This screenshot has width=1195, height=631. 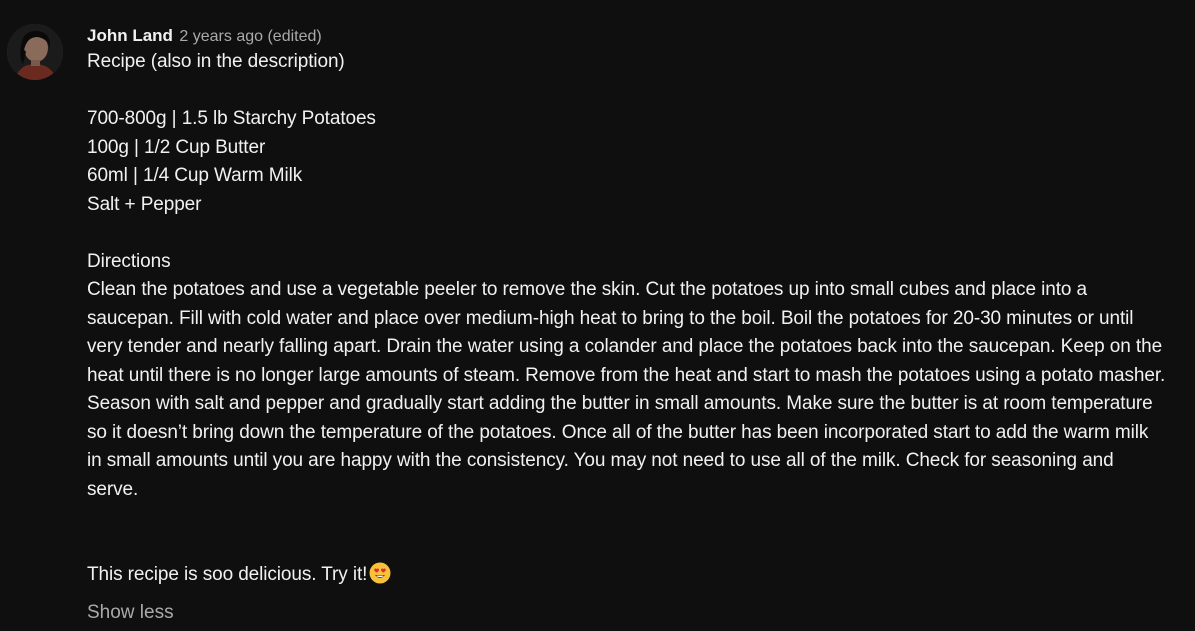 What do you see at coordinates (634, 575) in the screenshot?
I see `closing-line: This recipe is soo delicious. Try it!` at bounding box center [634, 575].